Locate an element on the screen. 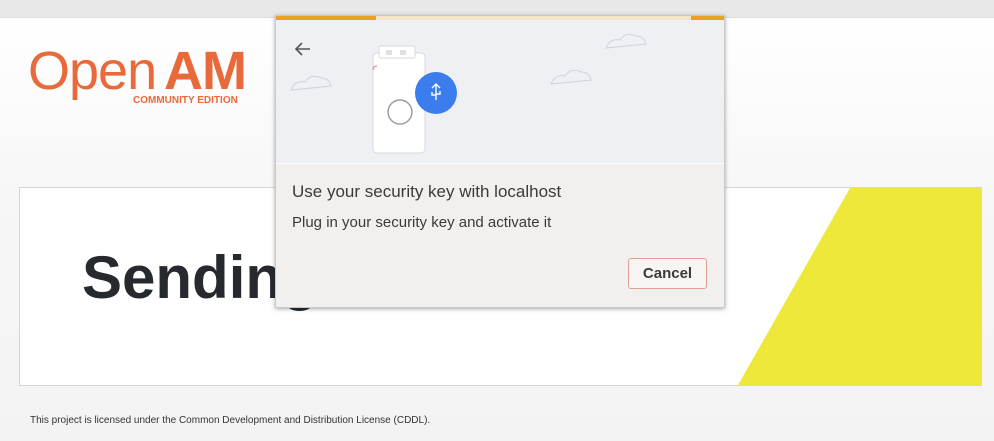 This screenshot has width=994, height=441. dialog-title: Use your security key with localhost is located at coordinates (427, 191).